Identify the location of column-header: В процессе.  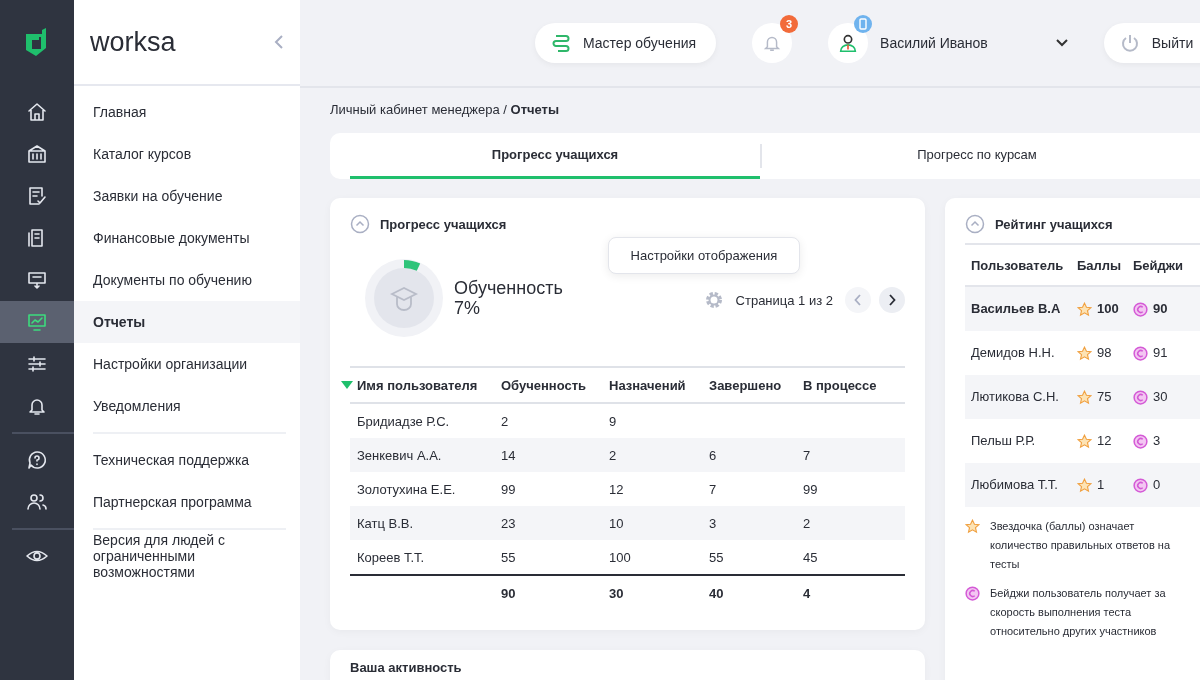
(840, 385).